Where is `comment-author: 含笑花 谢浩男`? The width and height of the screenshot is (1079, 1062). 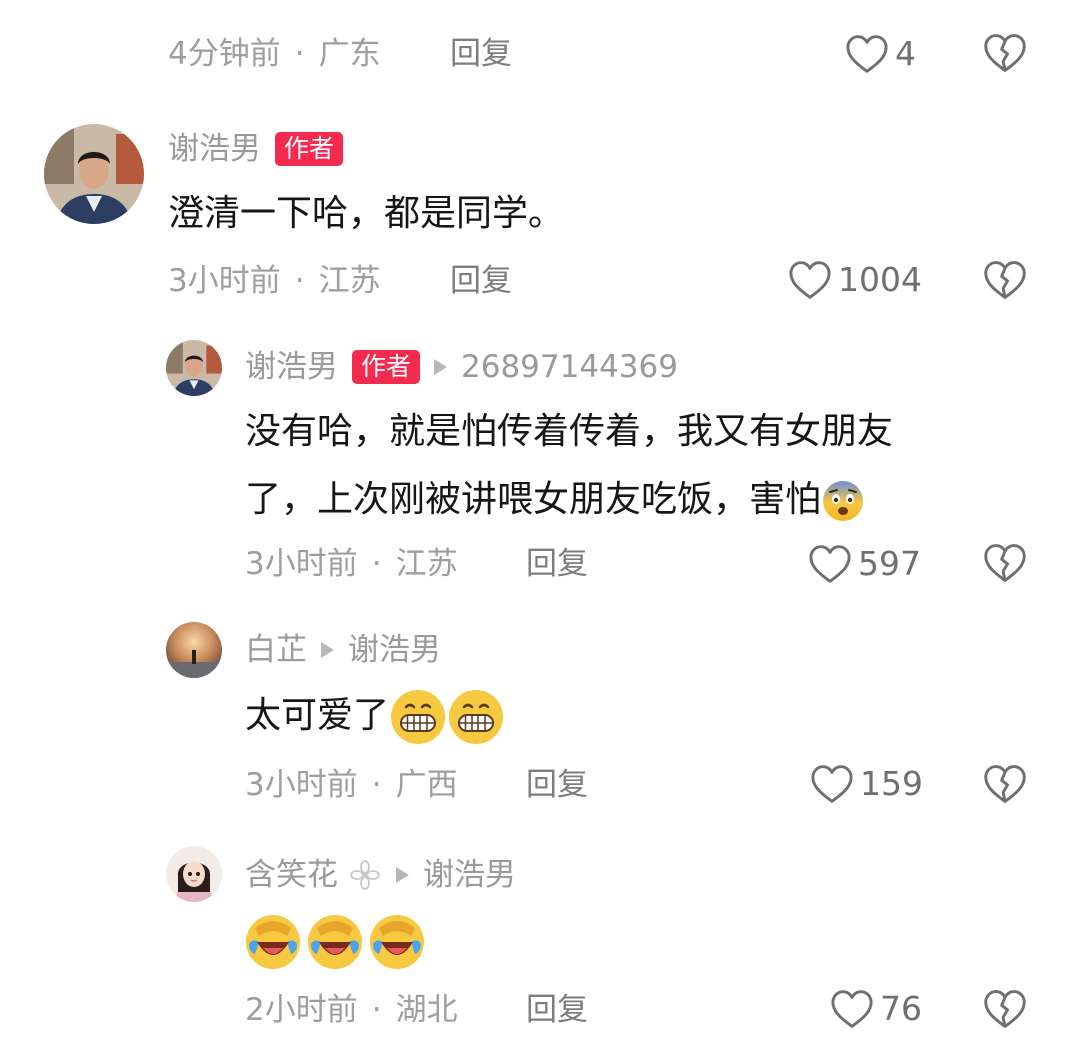
comment-author: 含笑花 谢浩男 is located at coordinates (380, 875).